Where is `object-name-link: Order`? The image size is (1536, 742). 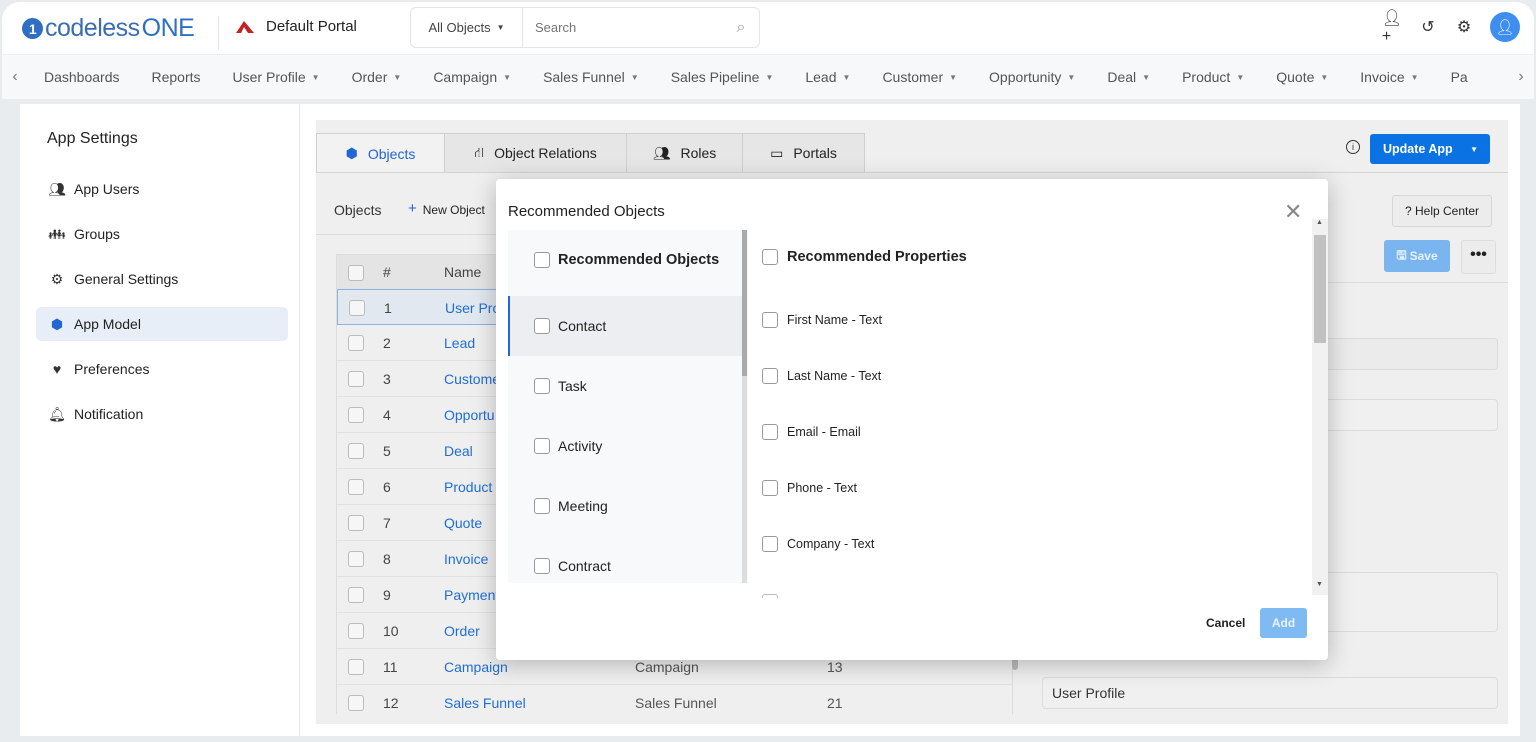
object-name-link: Order is located at coordinates (462, 631).